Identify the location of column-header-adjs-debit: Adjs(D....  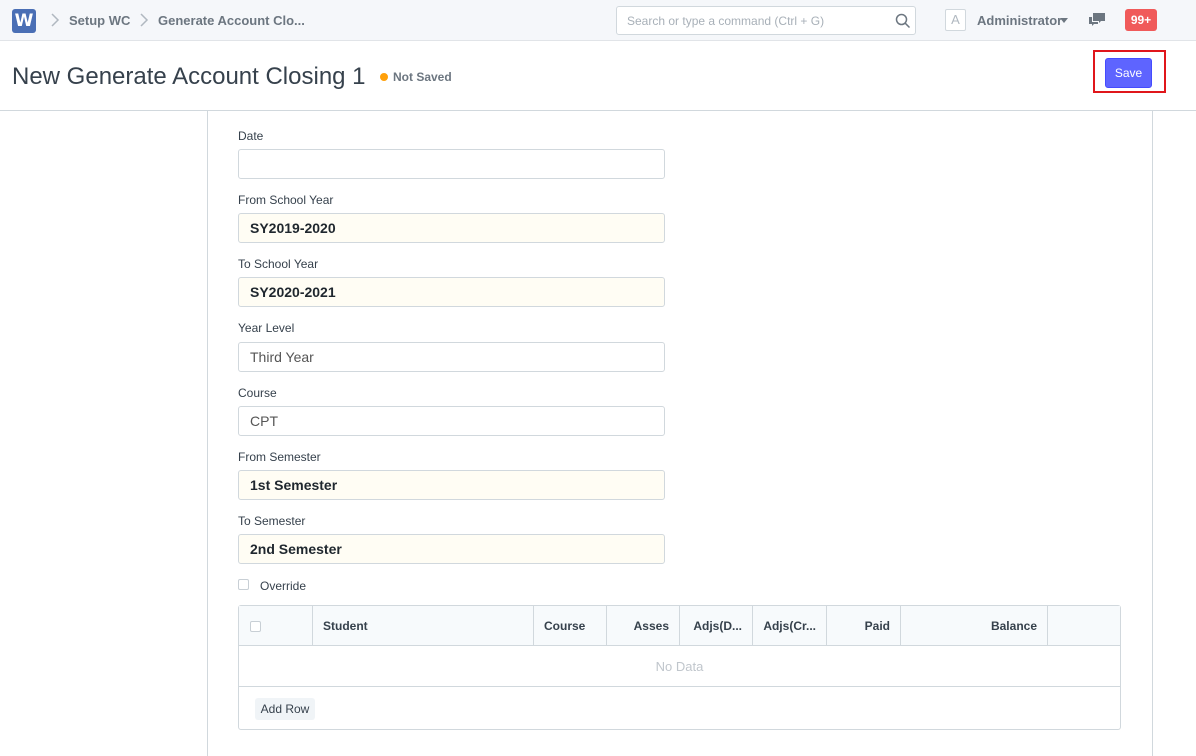
(716, 626).